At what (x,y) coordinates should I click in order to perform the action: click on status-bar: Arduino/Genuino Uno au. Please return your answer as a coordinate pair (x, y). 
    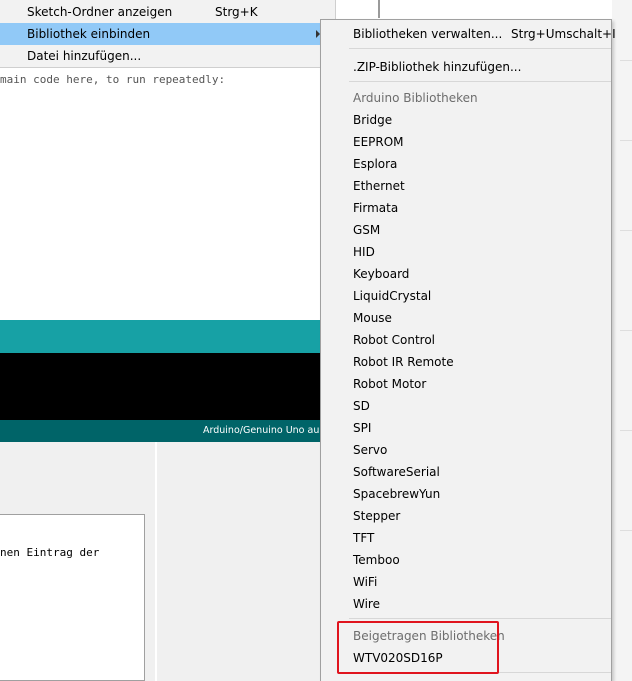
    Looking at the image, I should click on (160, 431).